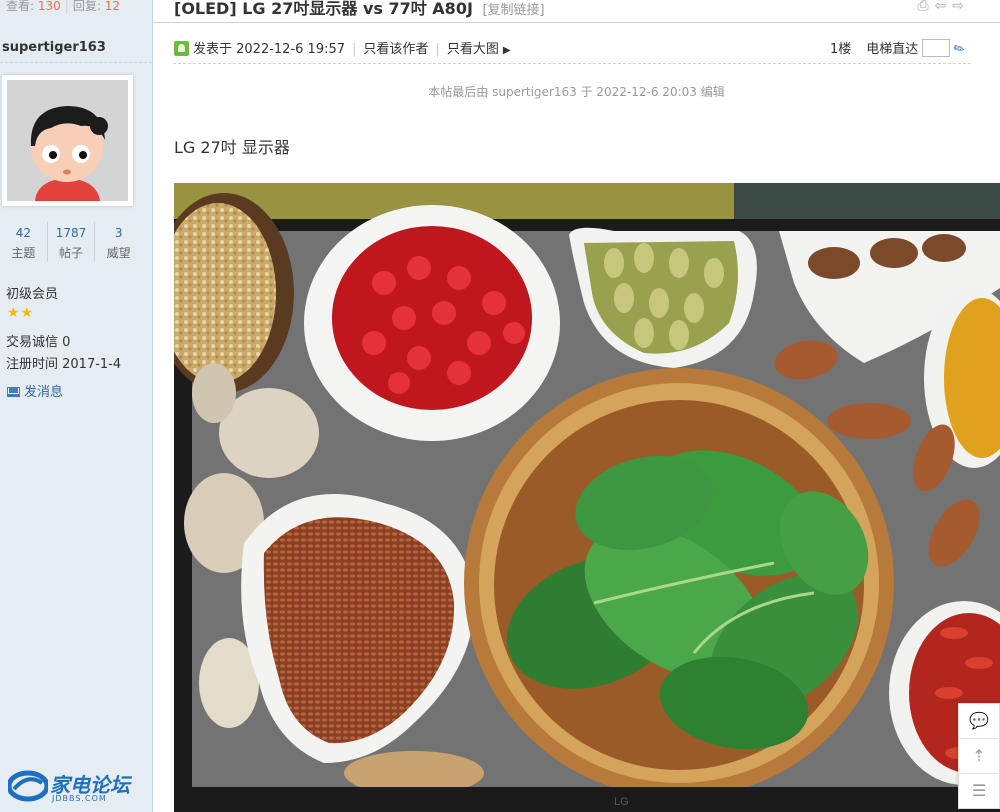 The image size is (1000, 812). I want to click on posted-at: 发表于 2022-12-6 19:57, so click(269, 49).